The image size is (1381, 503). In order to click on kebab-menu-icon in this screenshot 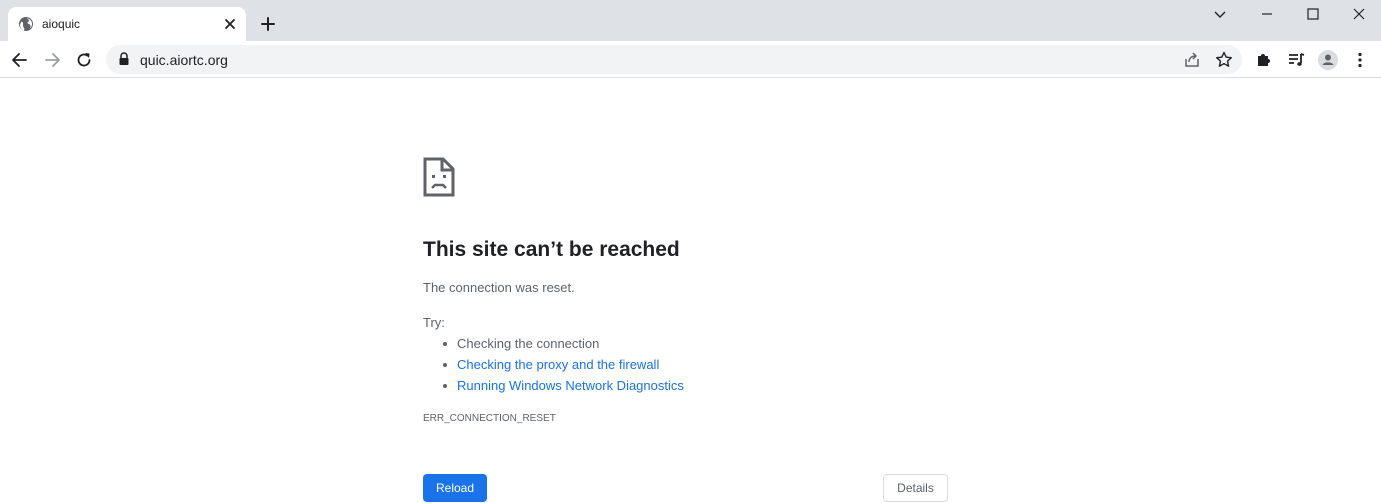, I will do `click(1360, 60)`.